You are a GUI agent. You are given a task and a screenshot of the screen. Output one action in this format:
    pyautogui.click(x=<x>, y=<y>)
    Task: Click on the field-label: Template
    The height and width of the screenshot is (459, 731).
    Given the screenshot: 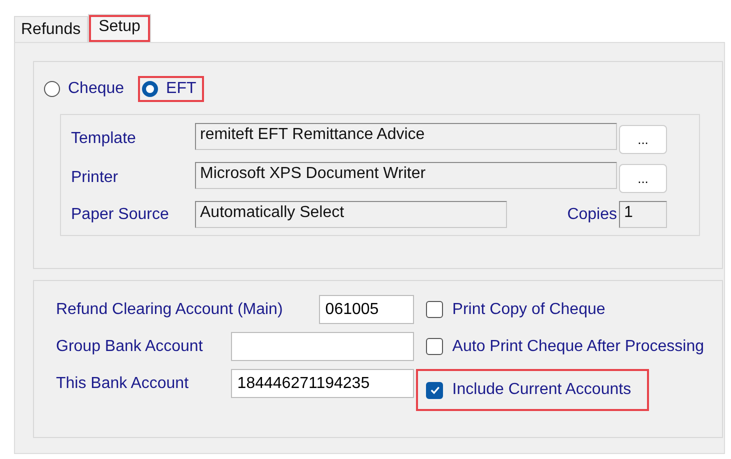 What is the action you would take?
    pyautogui.click(x=104, y=139)
    